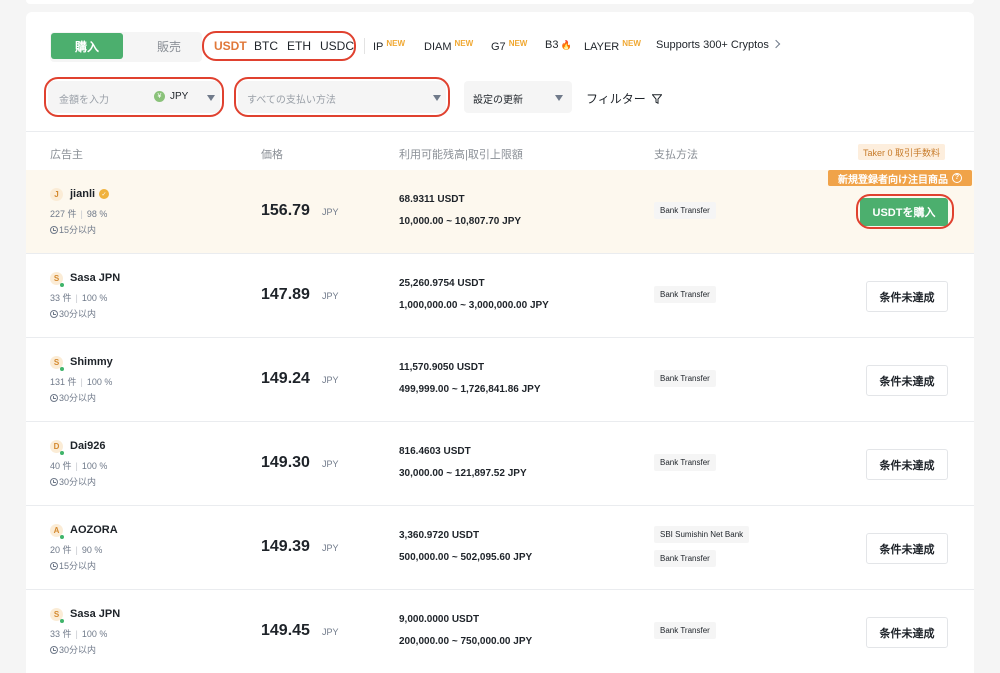  I want to click on header-advertiser: 広告主, so click(66, 155).